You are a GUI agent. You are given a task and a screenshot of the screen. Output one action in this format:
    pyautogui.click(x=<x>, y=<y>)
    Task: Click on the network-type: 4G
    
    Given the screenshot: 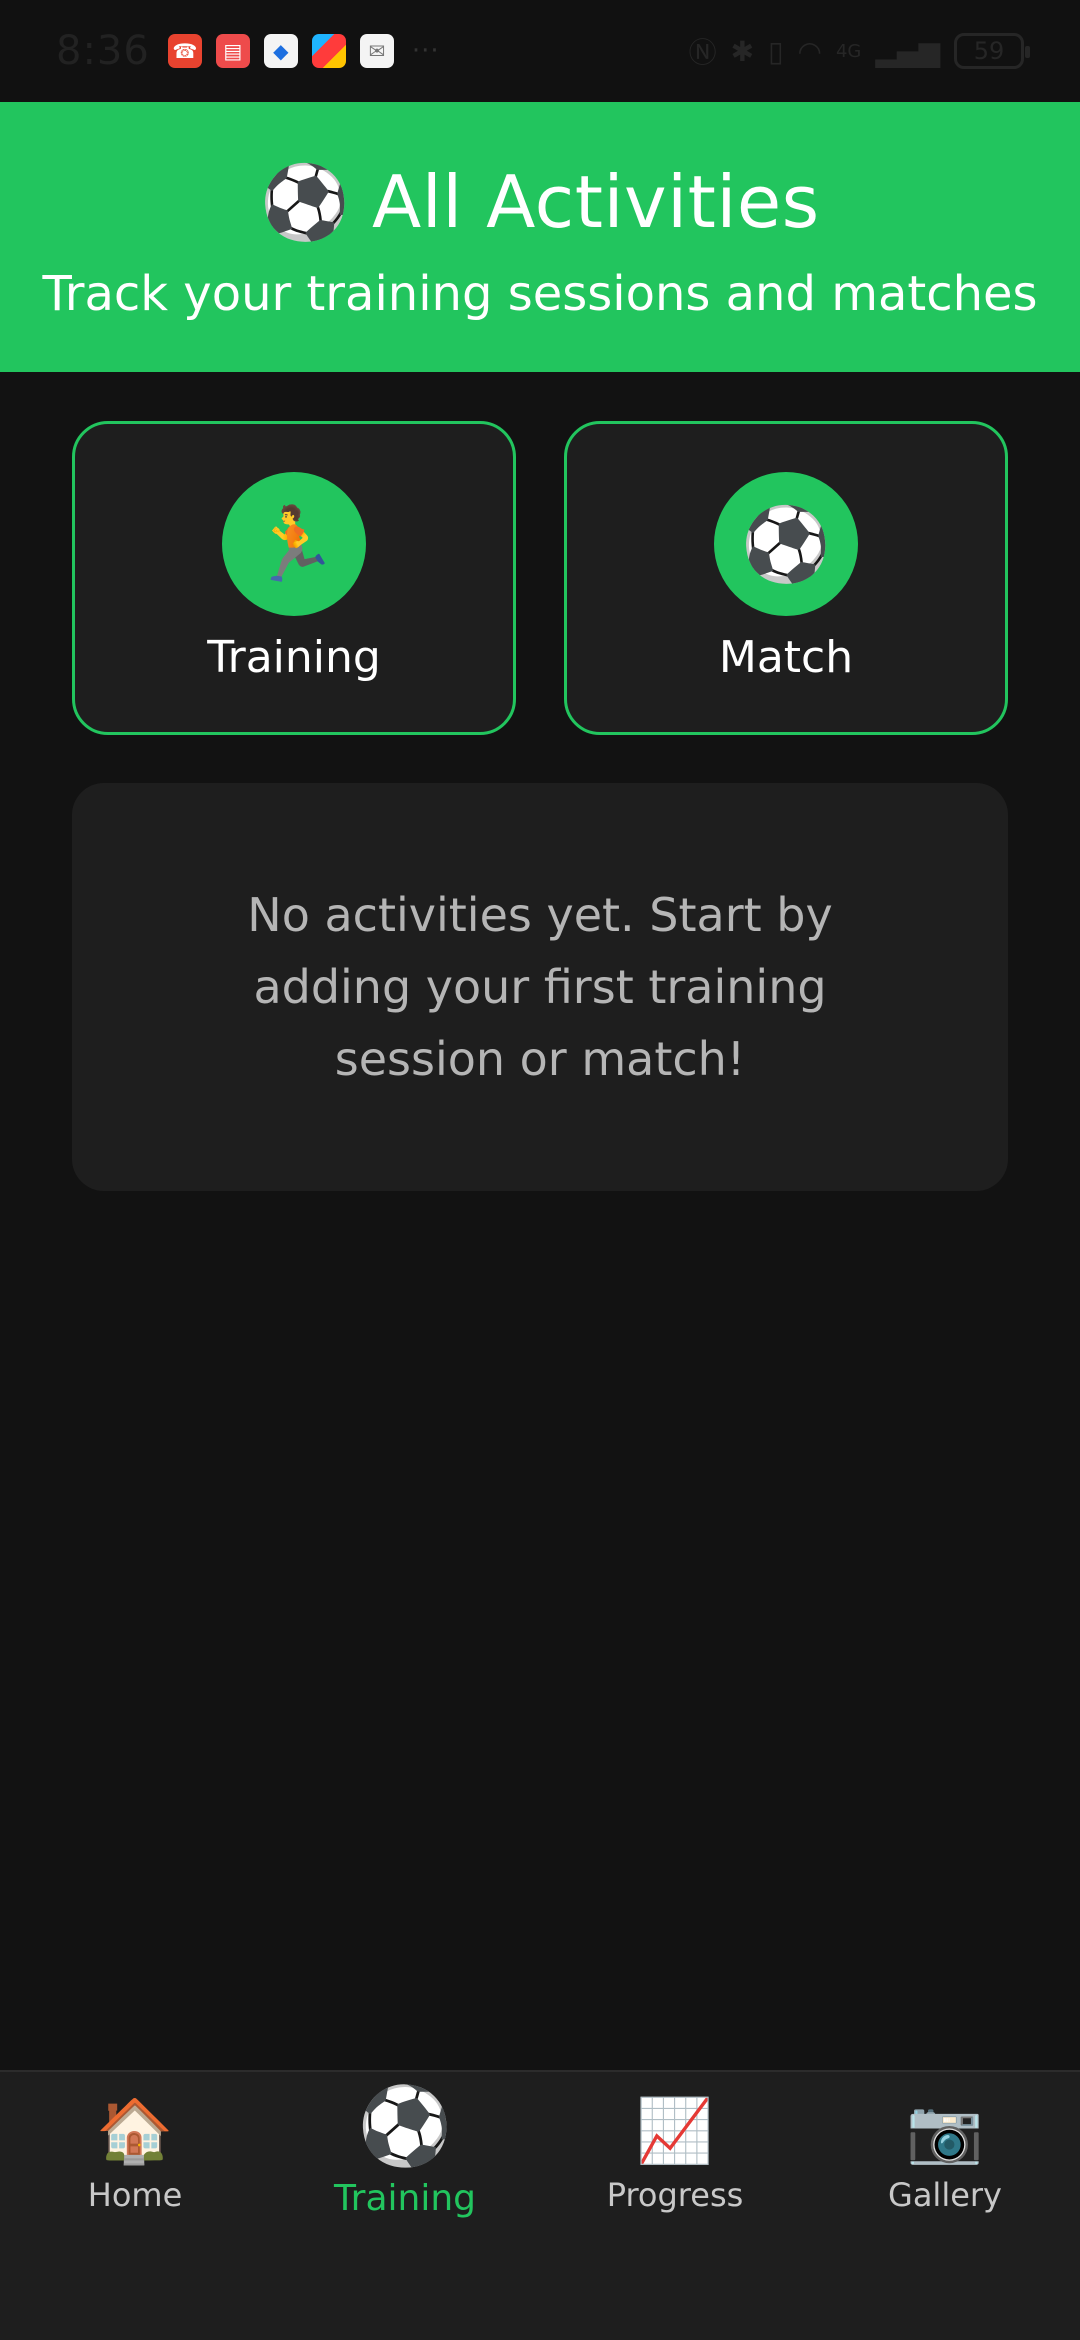 What is the action you would take?
    pyautogui.click(x=848, y=51)
    